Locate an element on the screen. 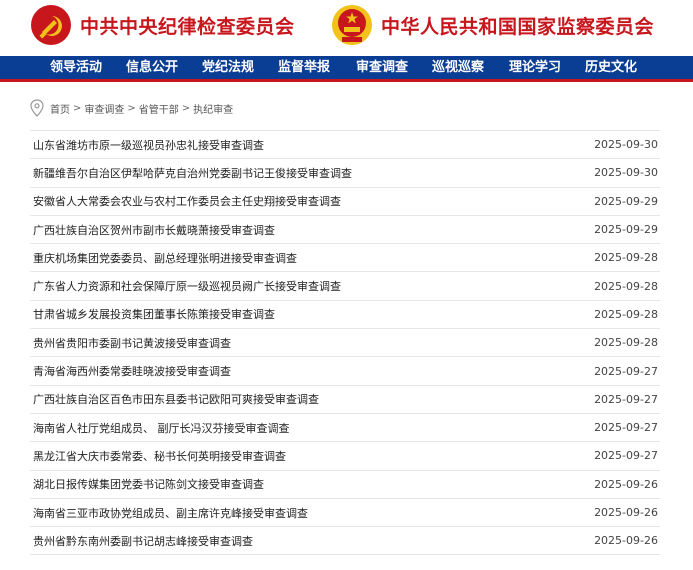 The image size is (693, 570). breadcrumb-investigation: 审查调查 is located at coordinates (104, 108).